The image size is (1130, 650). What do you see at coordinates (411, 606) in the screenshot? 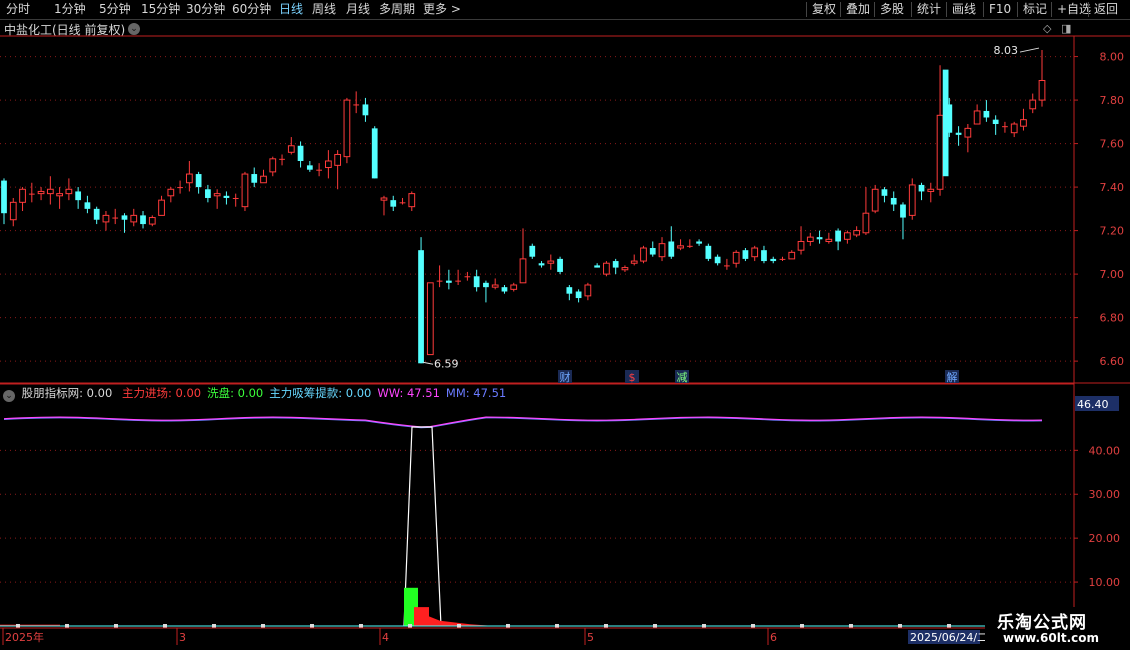
I see `green-bar` at bounding box center [411, 606].